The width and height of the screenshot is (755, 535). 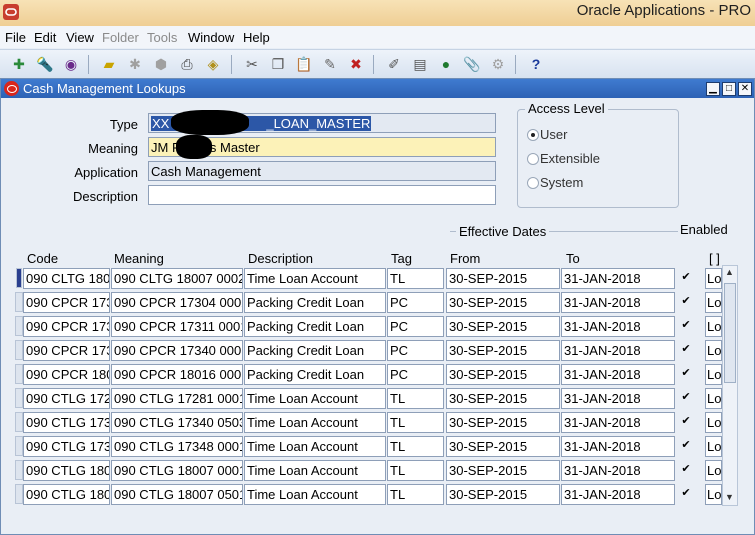 I want to click on meaning-cell: 090 CPCR 18016 0001, so click(x=177, y=374).